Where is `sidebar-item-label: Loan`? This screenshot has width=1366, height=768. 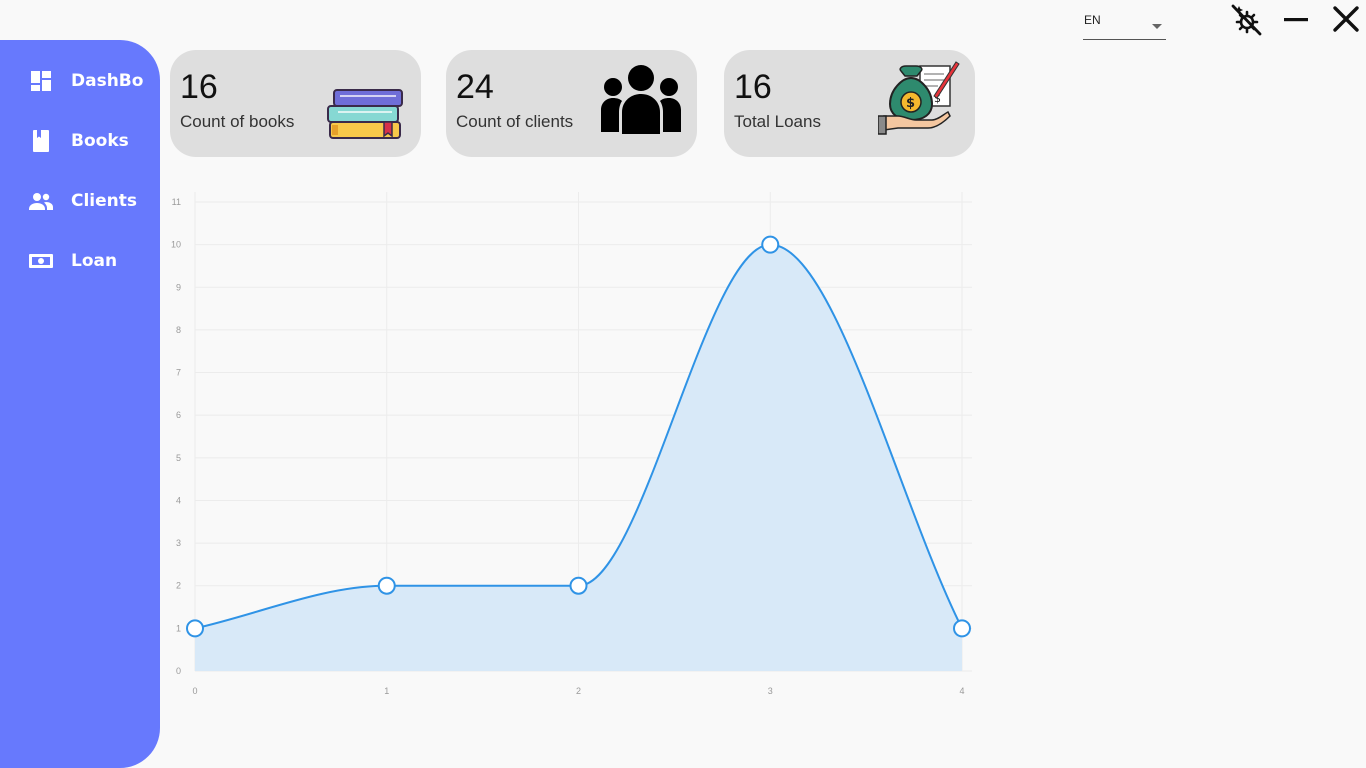 sidebar-item-label: Loan is located at coordinates (94, 261).